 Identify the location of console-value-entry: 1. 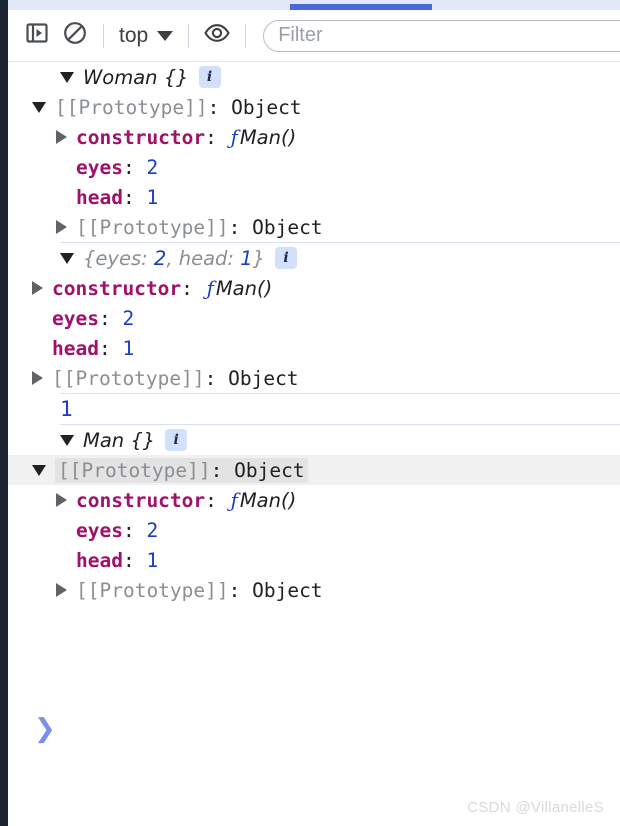
(340, 409).